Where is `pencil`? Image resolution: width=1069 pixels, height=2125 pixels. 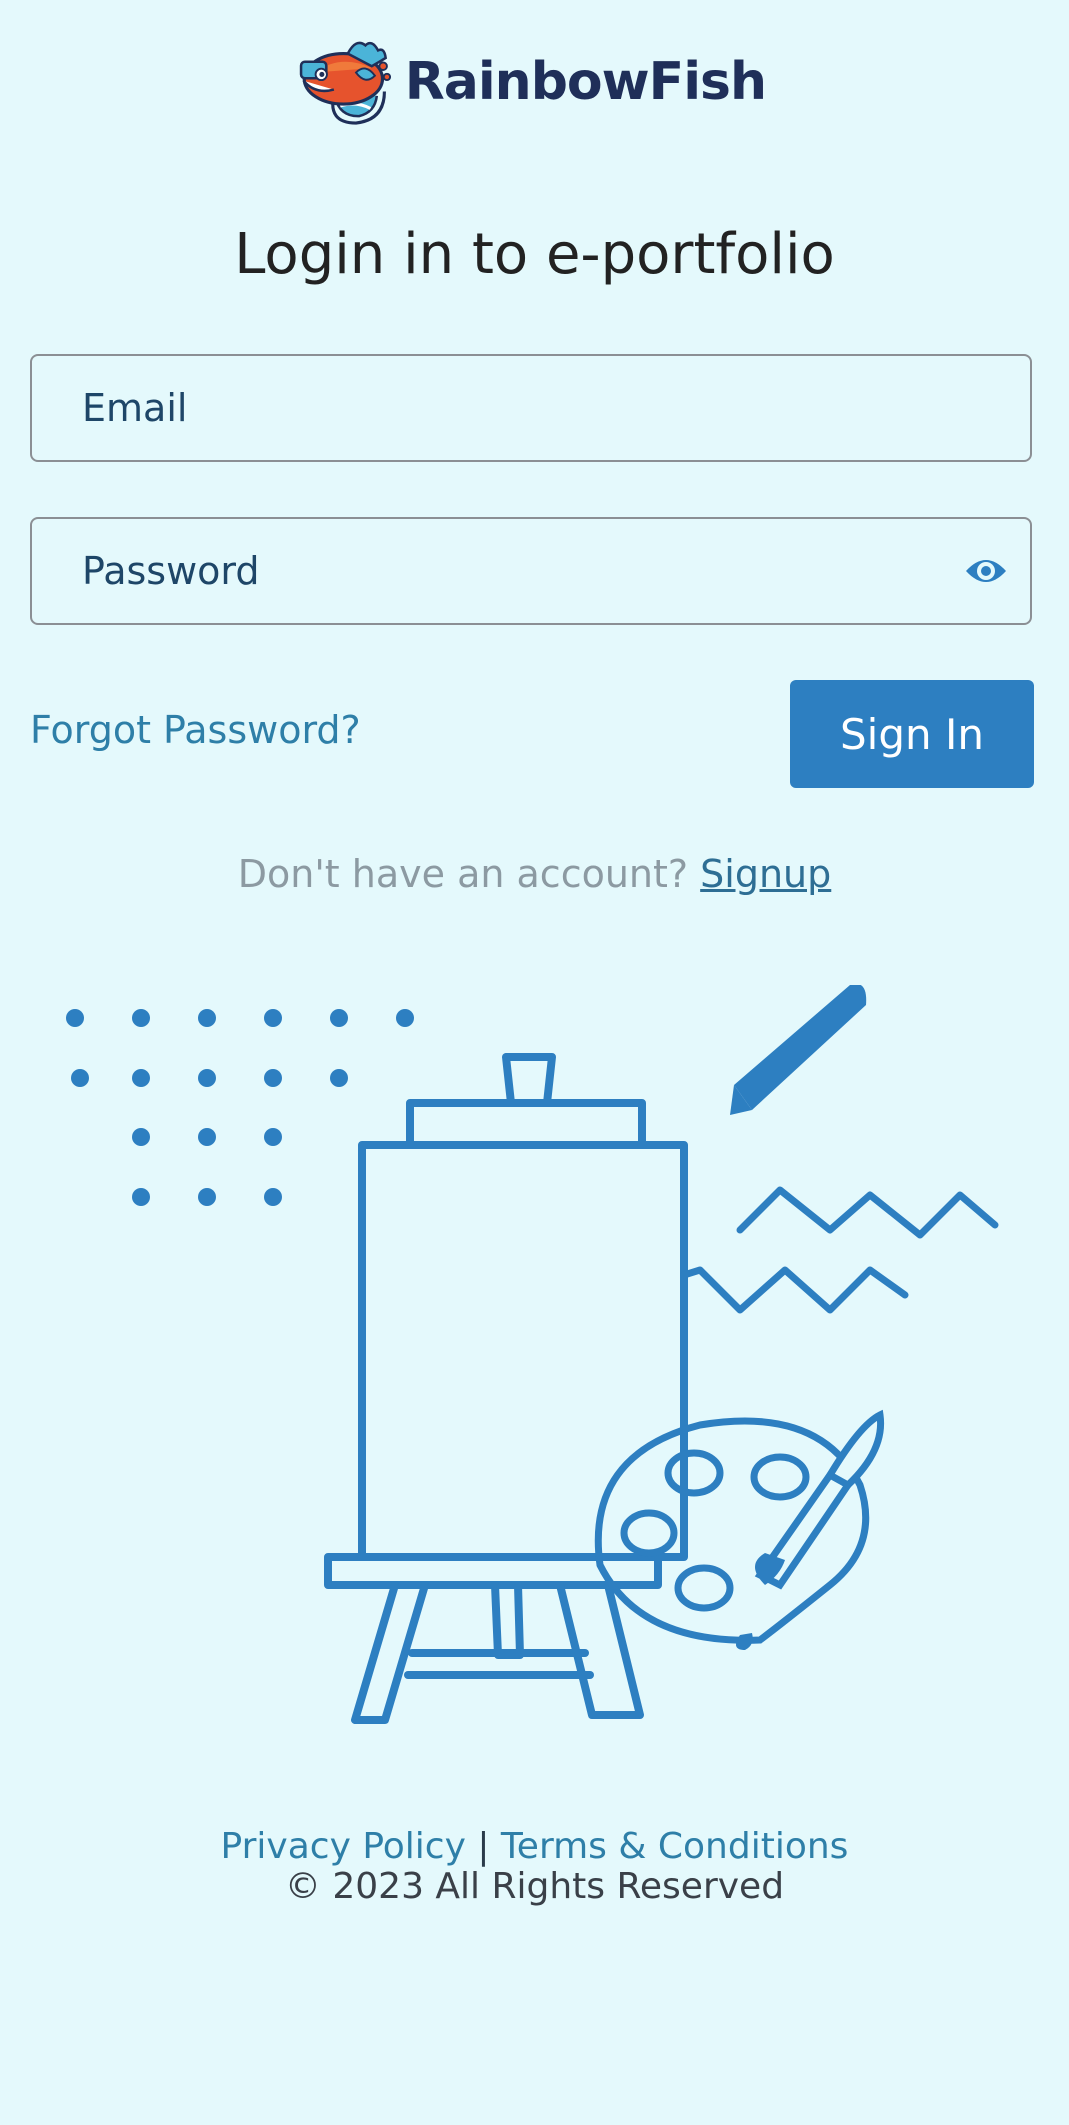 pencil is located at coordinates (798, 1050).